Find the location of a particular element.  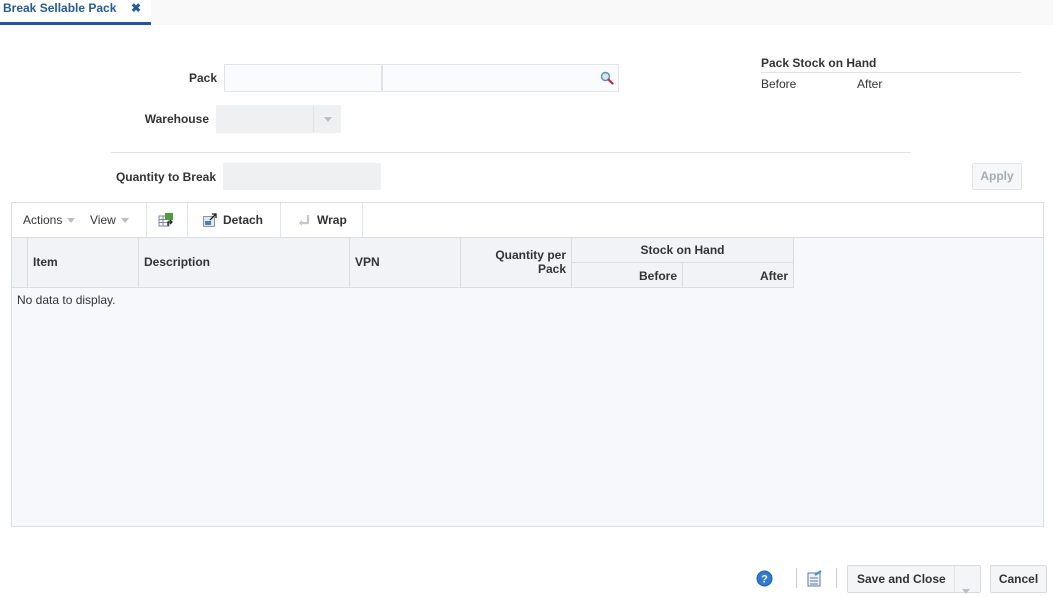

pack-label: Pack is located at coordinates (202, 78).